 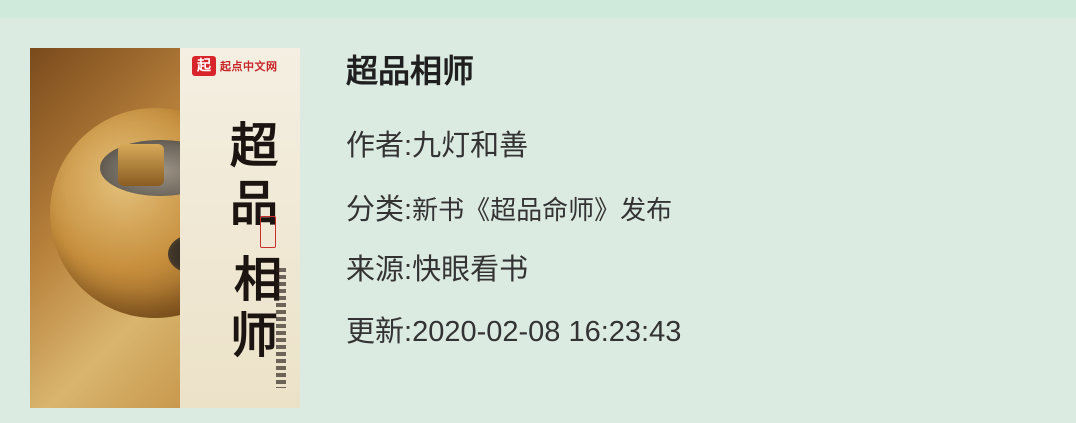 I want to click on cover-title-glyph-3: 相, so click(x=258, y=280).